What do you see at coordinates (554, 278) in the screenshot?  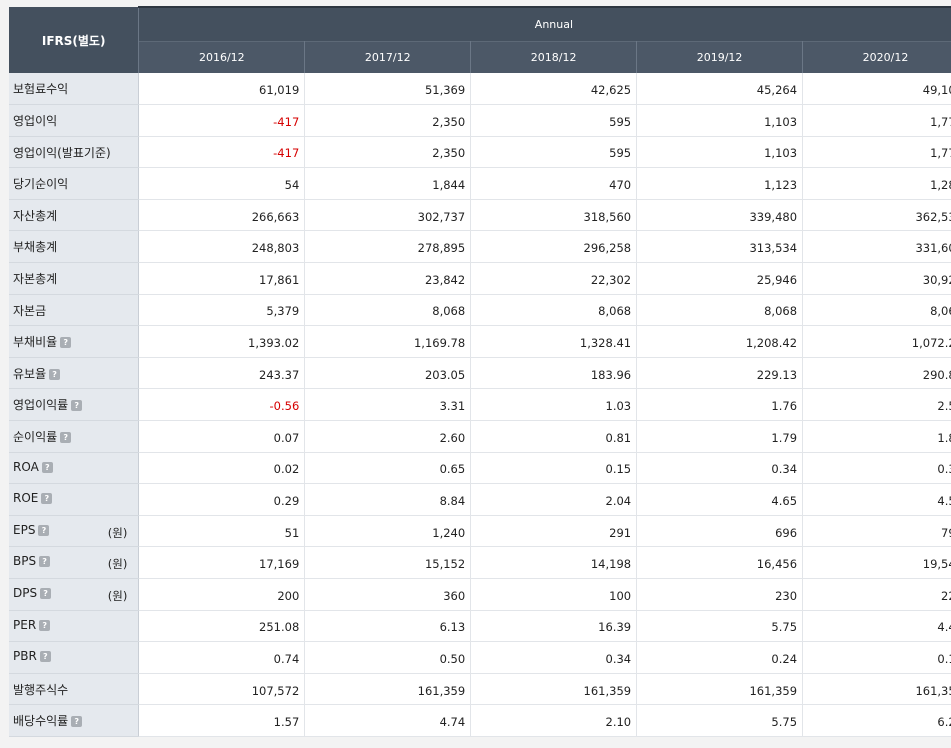 I see `value-cell: 22,302` at bounding box center [554, 278].